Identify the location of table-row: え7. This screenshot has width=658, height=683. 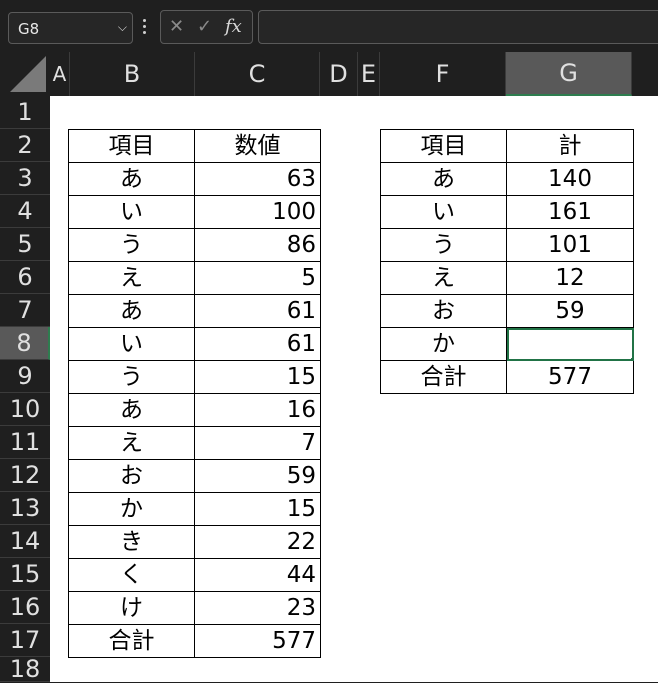
(194, 443).